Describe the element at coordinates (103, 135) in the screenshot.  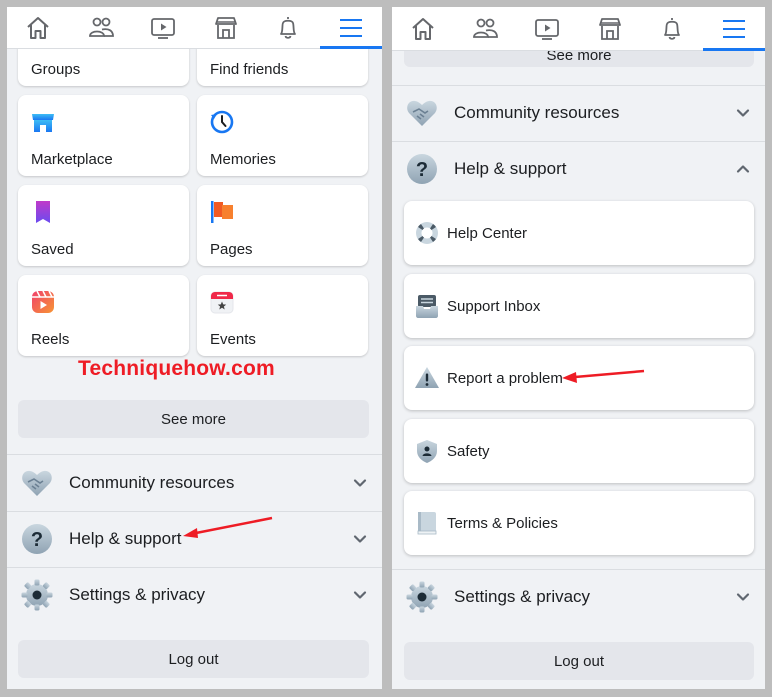
I see `shortcut-marketplace: Marketplace` at that location.